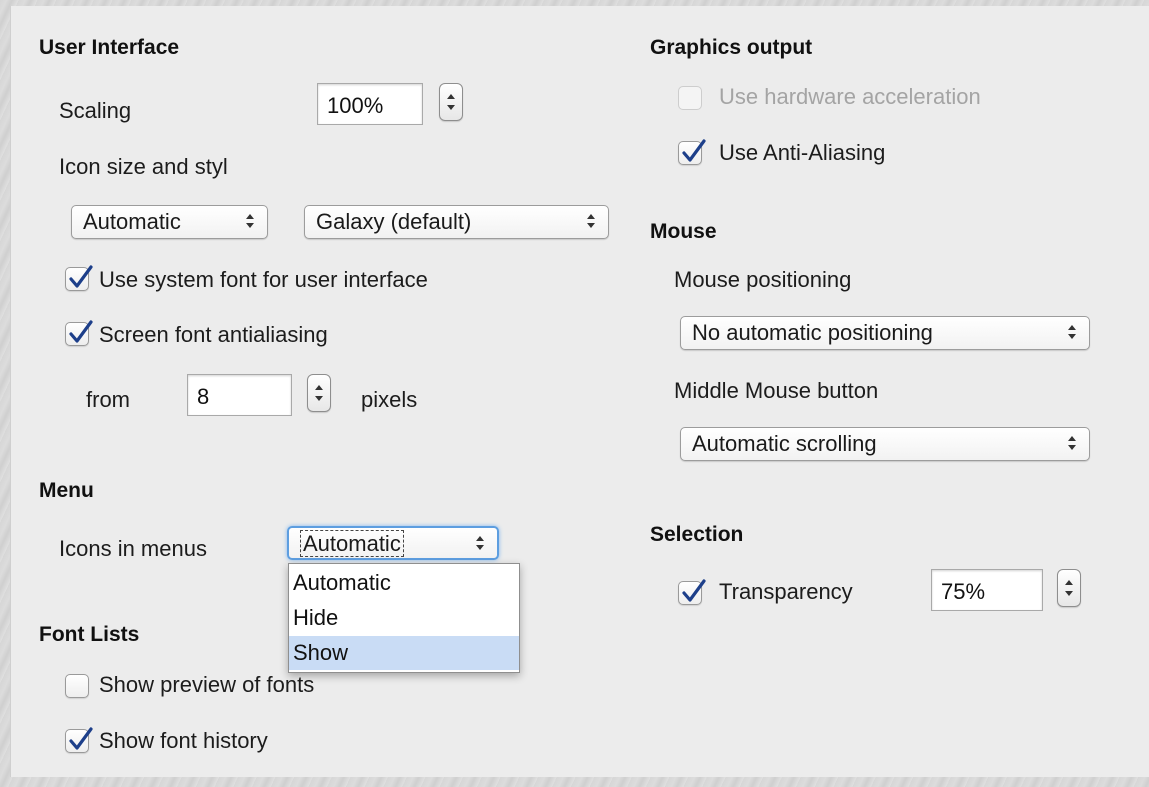  What do you see at coordinates (66, 490) in the screenshot?
I see `menu-heading: Menu` at bounding box center [66, 490].